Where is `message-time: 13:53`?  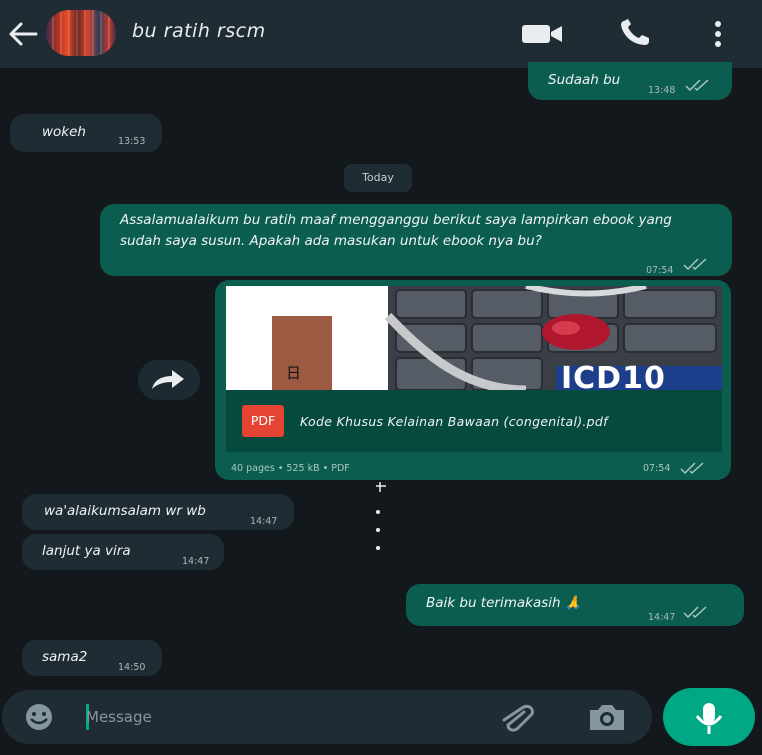 message-time: 13:53 is located at coordinates (132, 141).